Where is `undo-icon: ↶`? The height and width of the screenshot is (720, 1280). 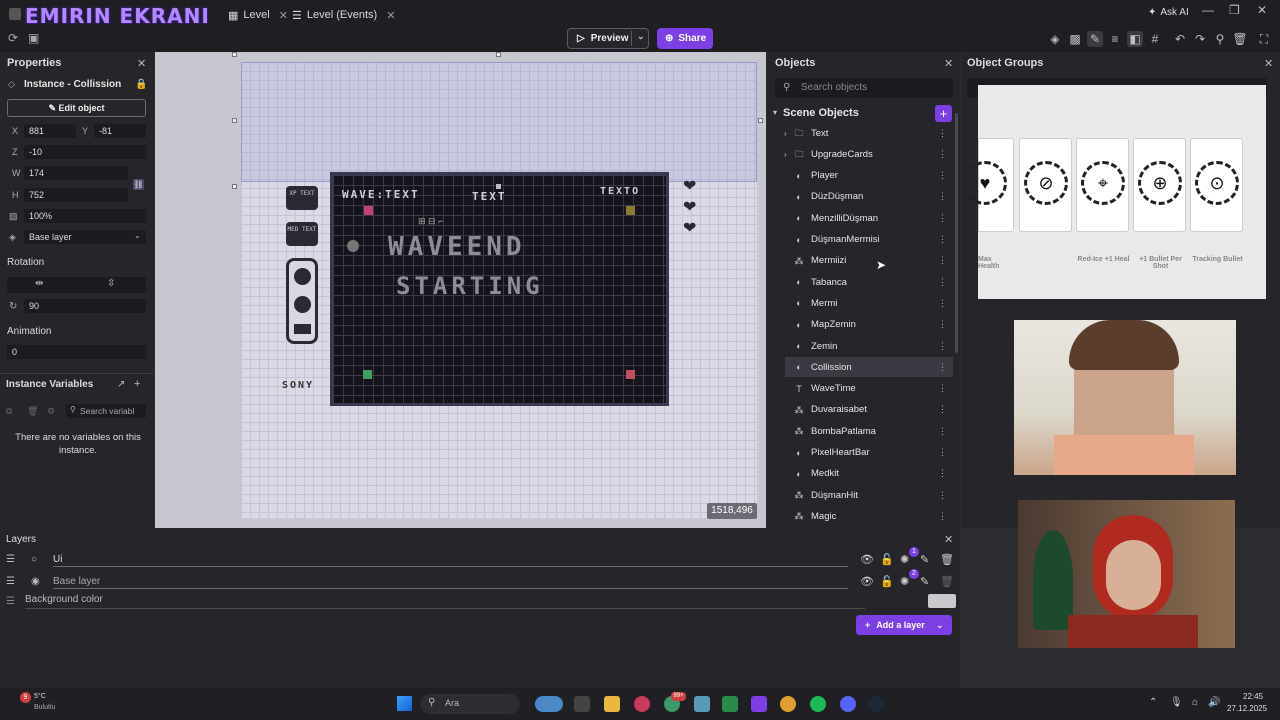
undo-icon: ↶ is located at coordinates (1180, 39).